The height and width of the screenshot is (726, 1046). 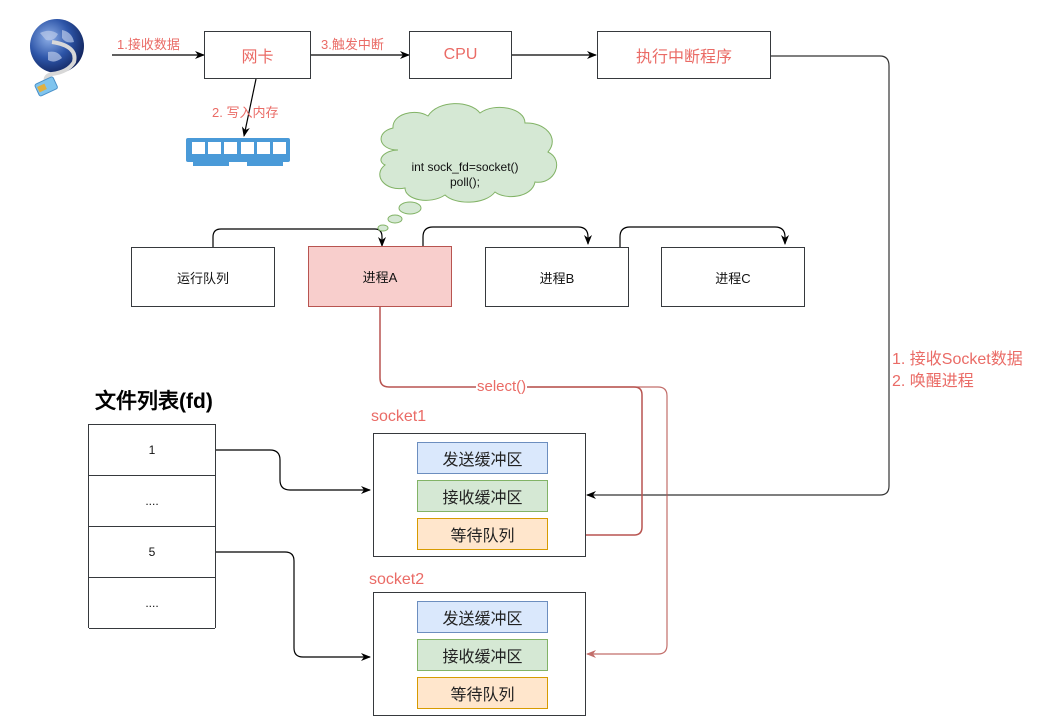 I want to click on socket2-box: 发送缓冲区 接收缓冲区 等待队列, so click(x=479, y=654).